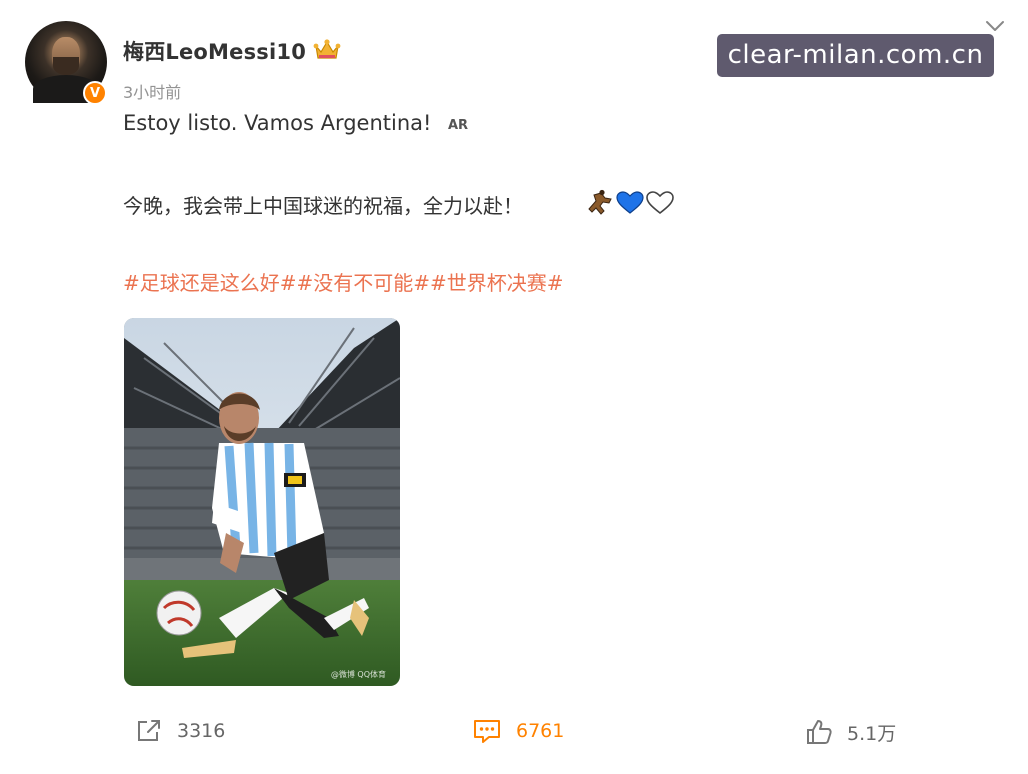 This screenshot has width=1028, height=774. Describe the element at coordinates (343, 281) in the screenshot. I see `hashtags: #足球还是这么好##没有不可能##世界杯决赛#` at that location.